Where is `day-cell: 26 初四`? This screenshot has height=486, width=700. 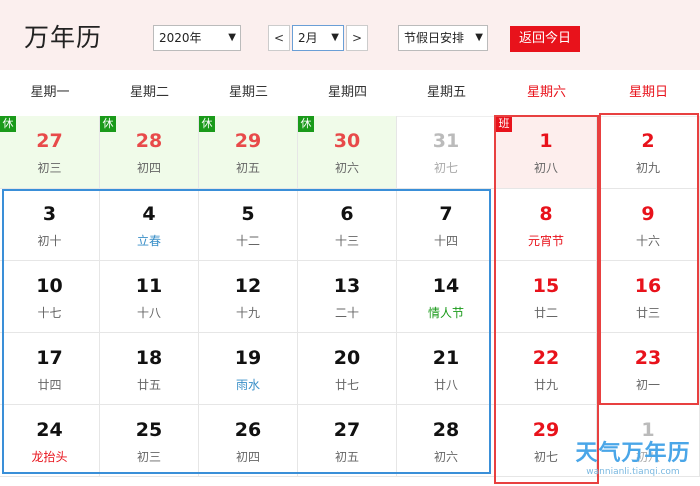 day-cell: 26 初四 is located at coordinates (248, 441).